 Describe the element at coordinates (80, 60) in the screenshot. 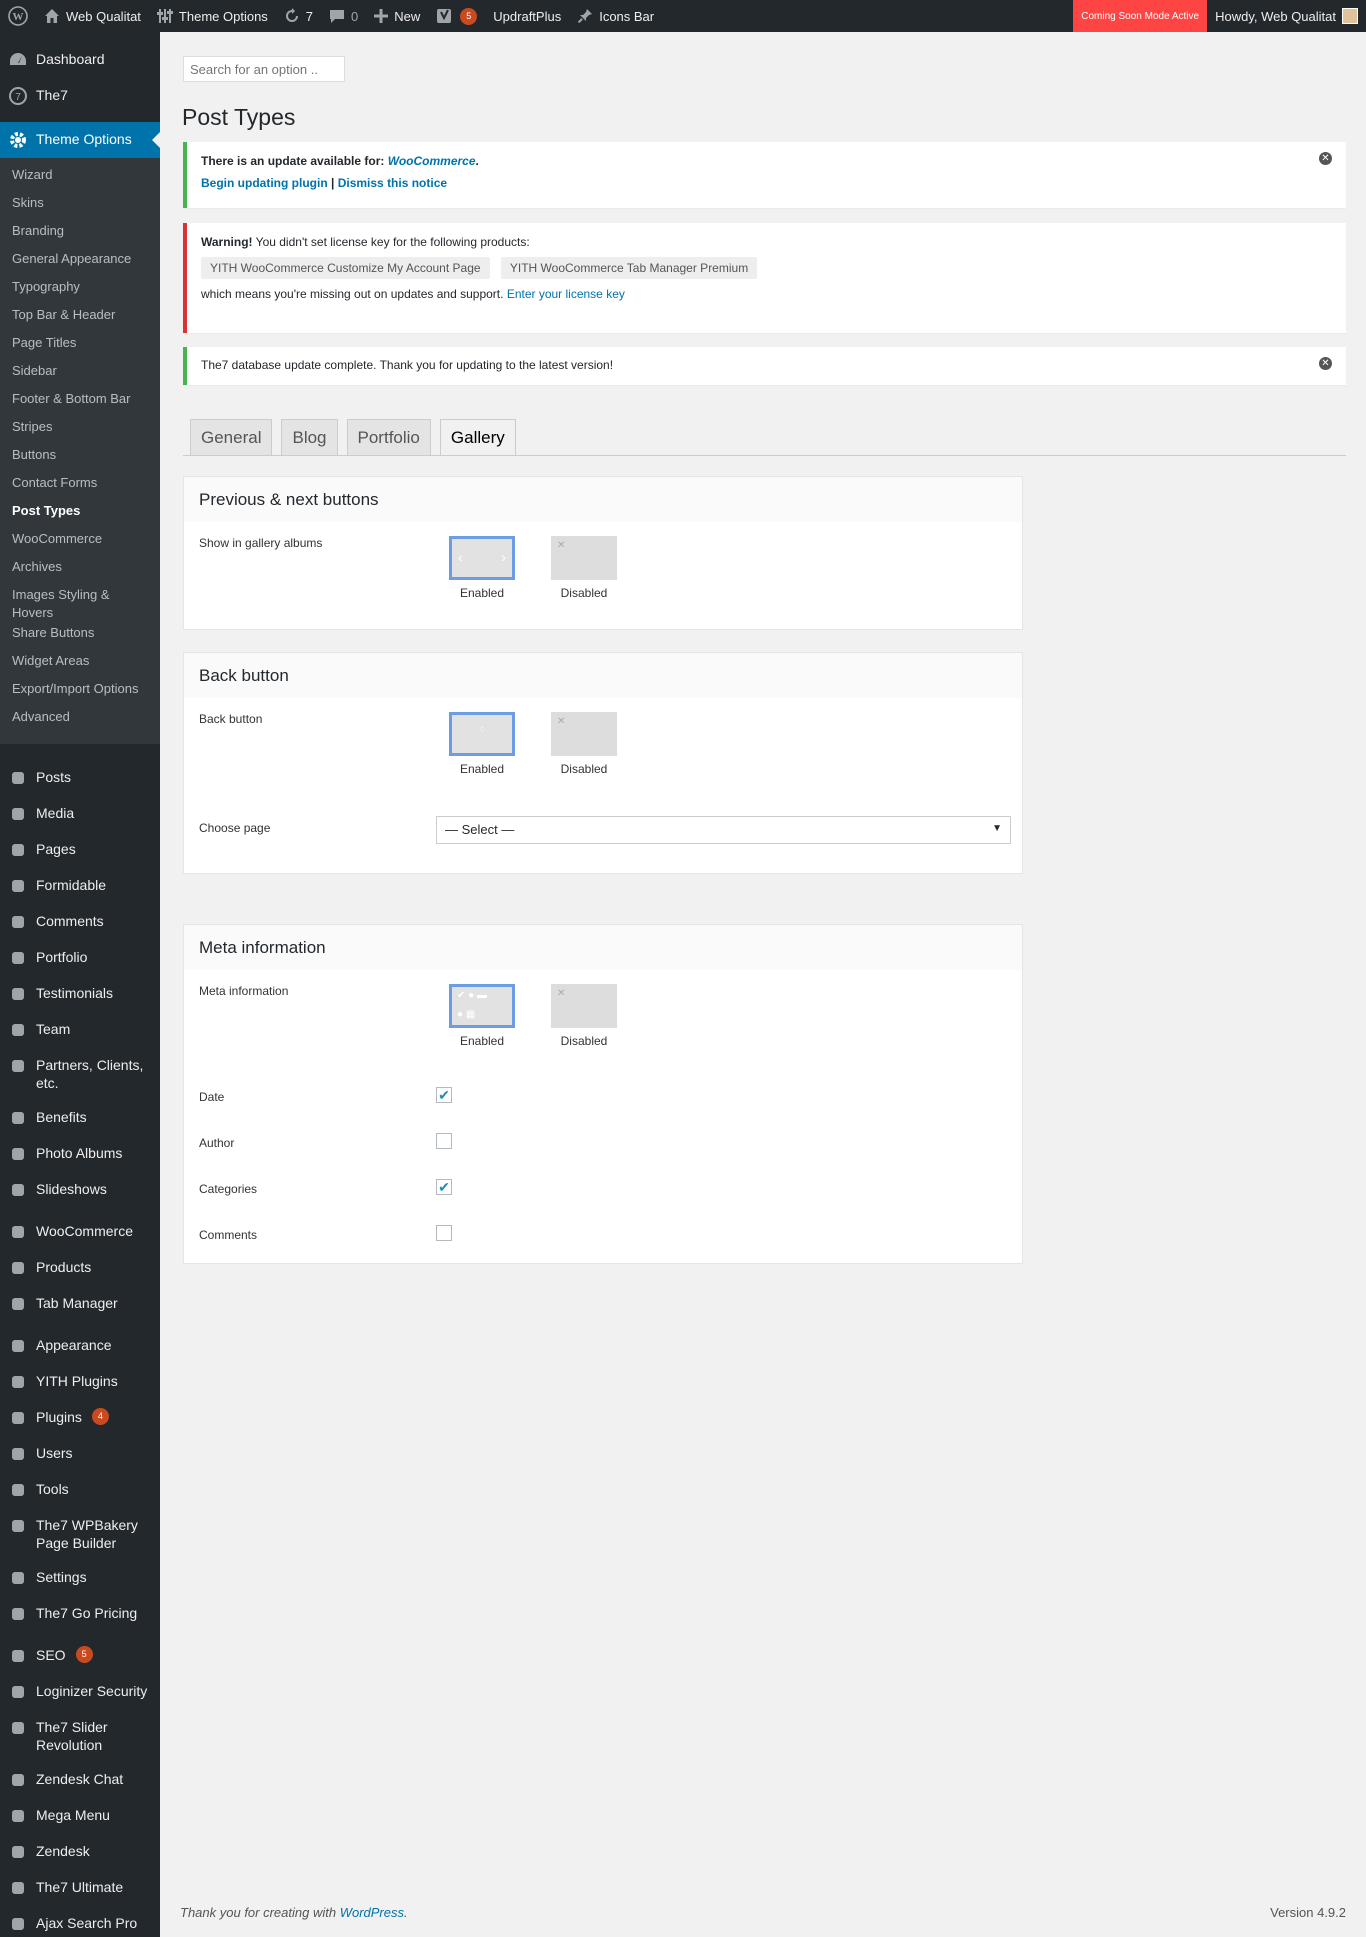

I see `menu-dashboard: Dashboard` at that location.